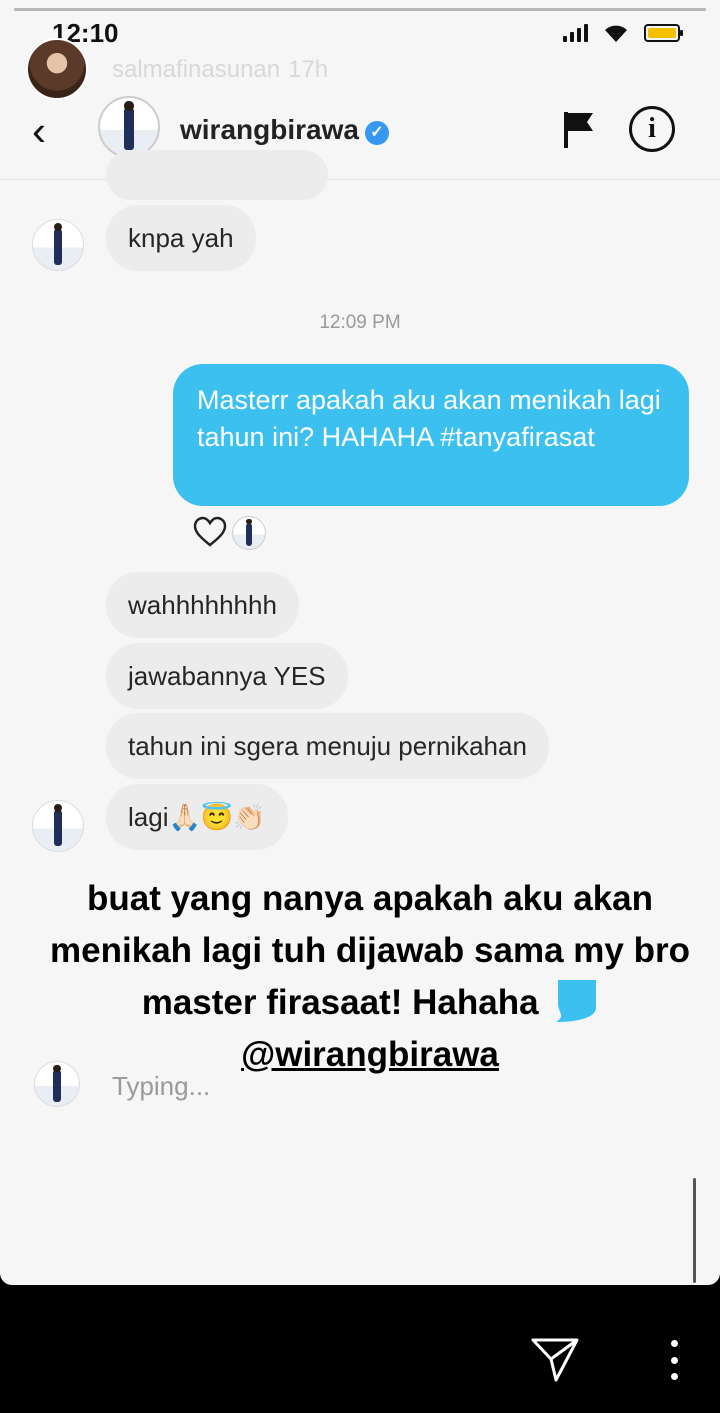 This screenshot has width=720, height=1413. What do you see at coordinates (575, 33) in the screenshot?
I see `signal-icon` at bounding box center [575, 33].